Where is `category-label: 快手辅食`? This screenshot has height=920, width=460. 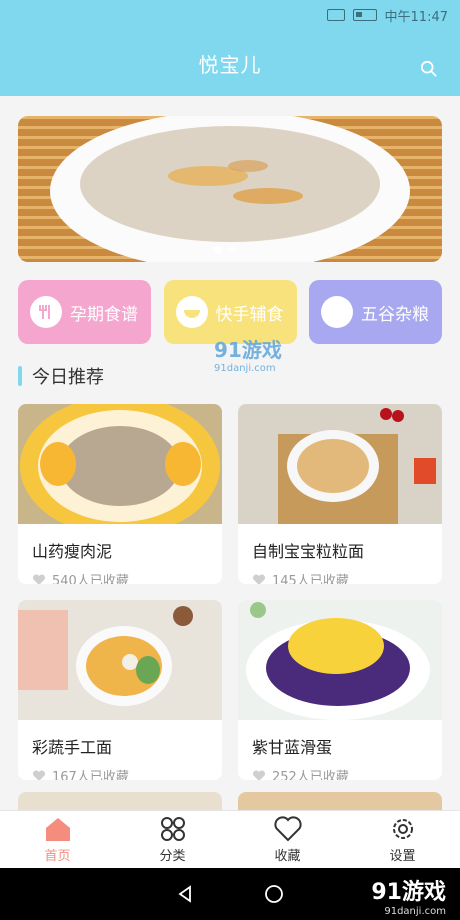
category-label: 快手辅食 is located at coordinates (249, 314).